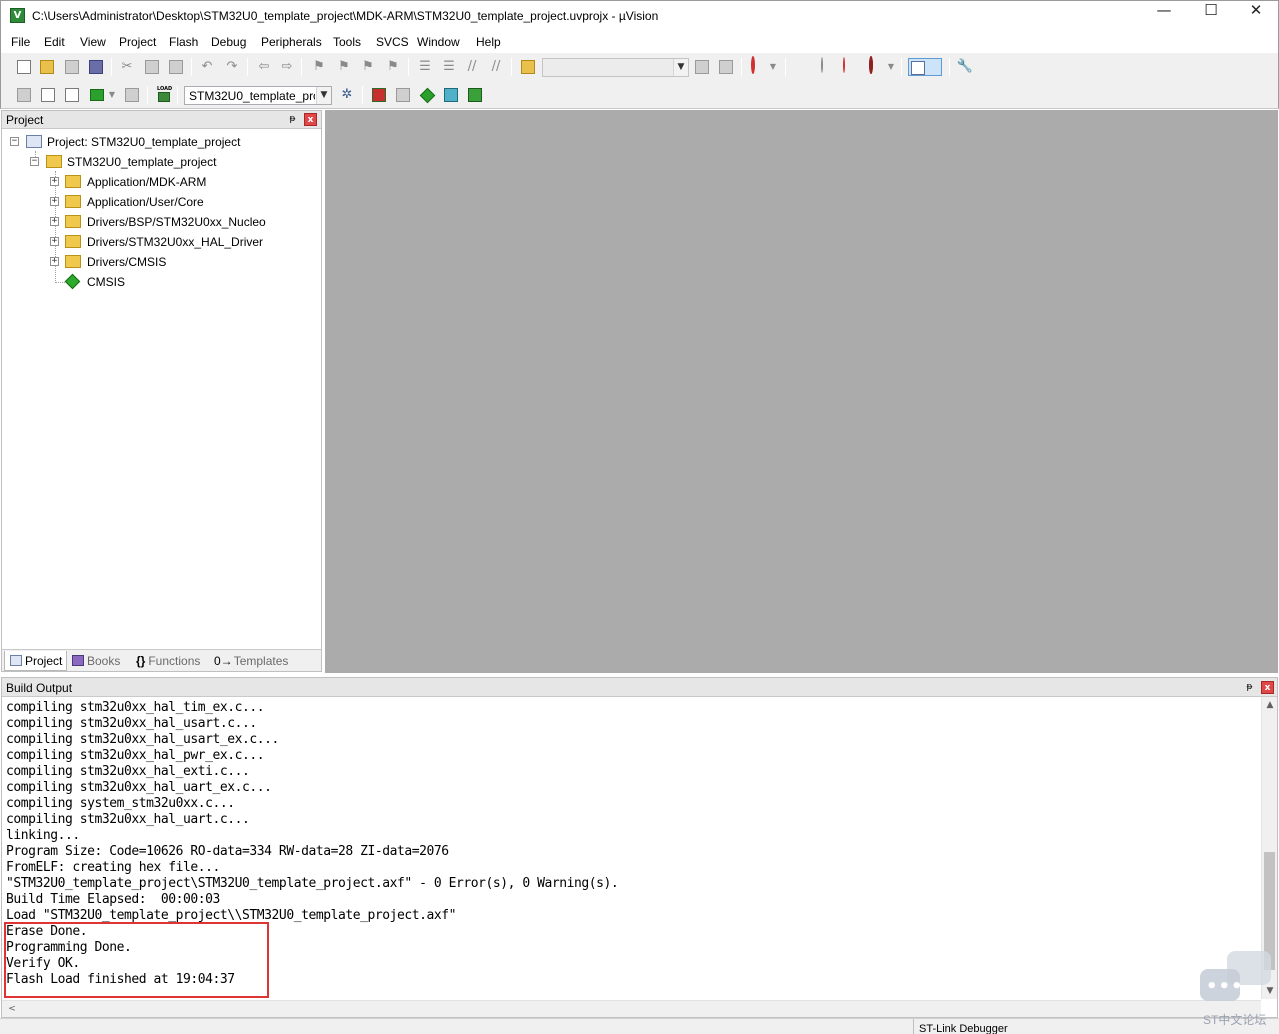  I want to click on undo-button: ↶, so click(207, 67).